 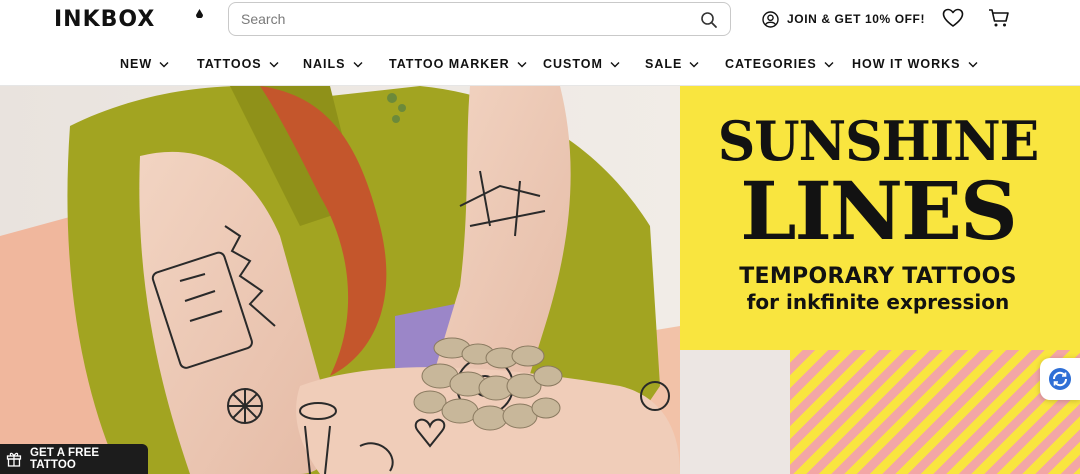 What do you see at coordinates (104, 19) in the screenshot?
I see `inkbox-logo: INKBOX` at bounding box center [104, 19].